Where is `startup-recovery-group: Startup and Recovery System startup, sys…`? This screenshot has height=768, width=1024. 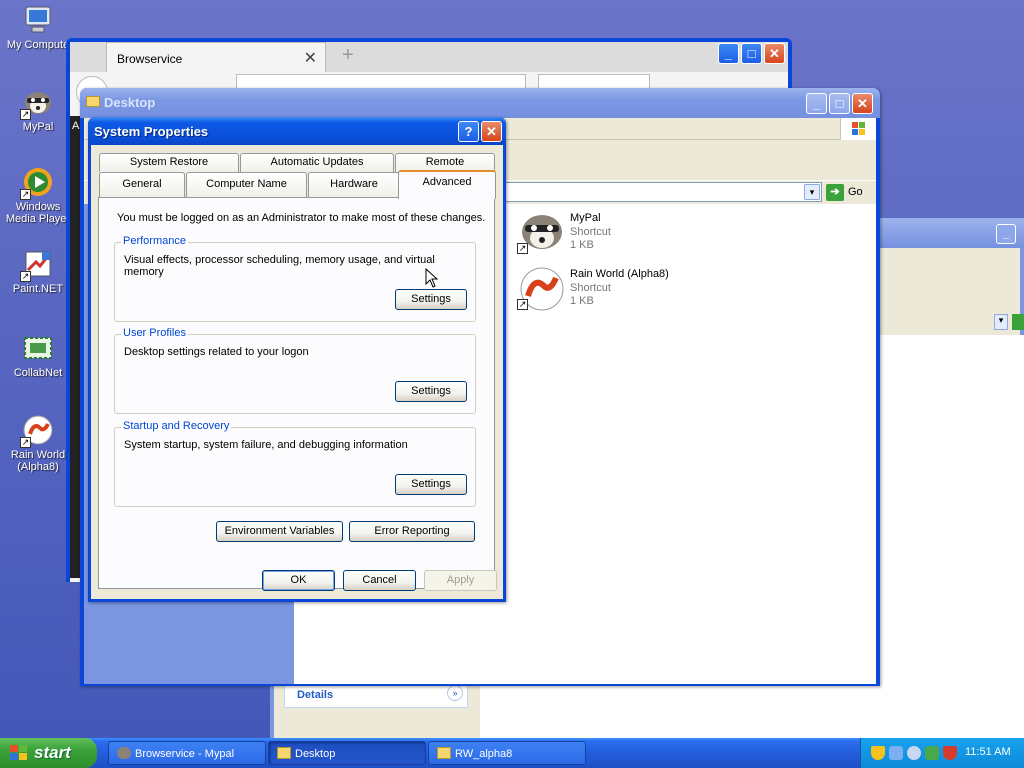 startup-recovery-group: Startup and Recovery System startup, sys… is located at coordinates (295, 463).